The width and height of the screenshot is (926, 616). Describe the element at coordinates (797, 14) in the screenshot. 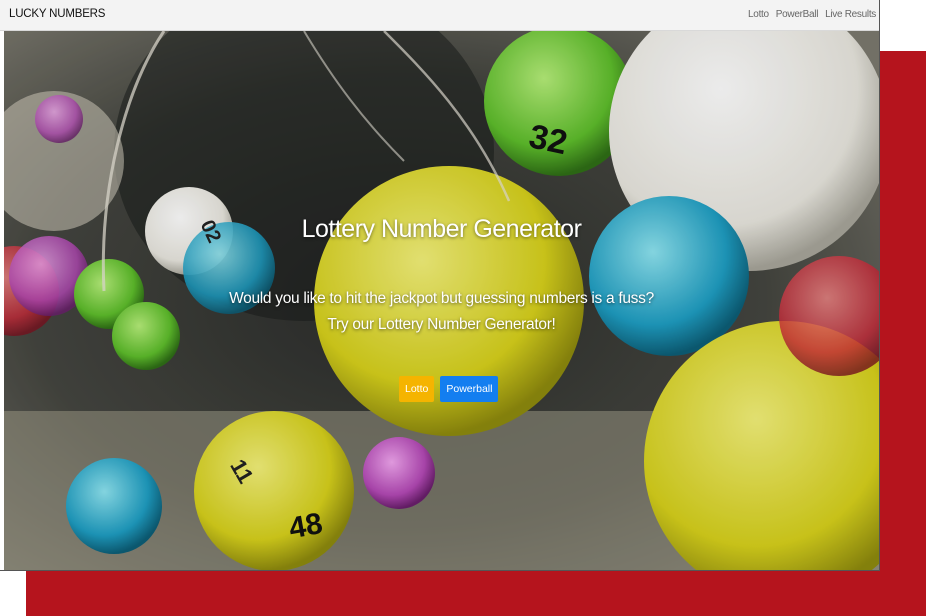

I see `nav-link-powerball: PowerBall` at that location.